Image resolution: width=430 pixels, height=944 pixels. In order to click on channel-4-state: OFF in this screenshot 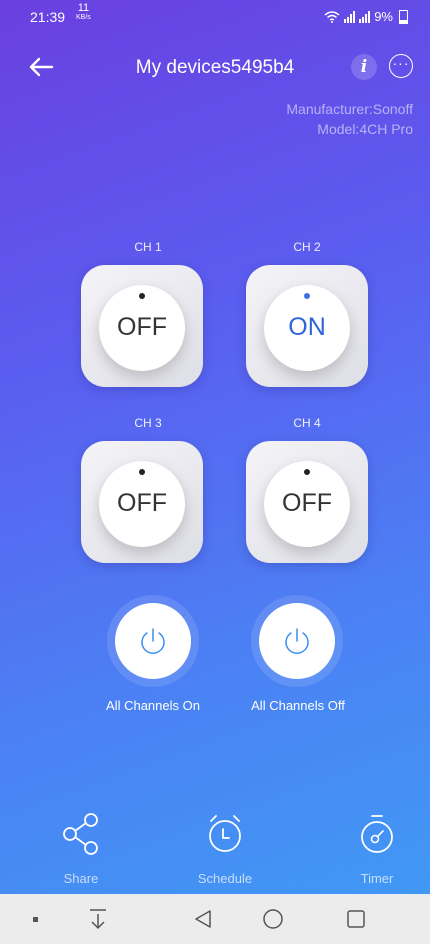, I will do `click(307, 503)`.